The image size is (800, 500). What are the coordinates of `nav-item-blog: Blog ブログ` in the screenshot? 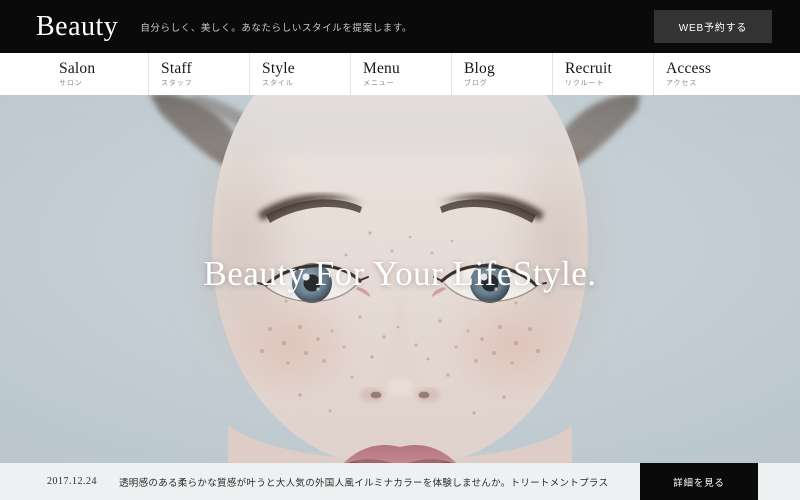 It's located at (501, 74).